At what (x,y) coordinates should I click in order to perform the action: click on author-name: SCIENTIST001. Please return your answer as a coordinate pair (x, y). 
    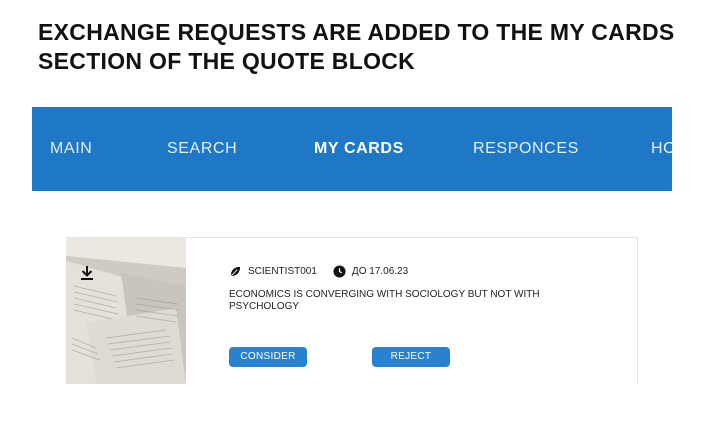
    Looking at the image, I should click on (282, 271).